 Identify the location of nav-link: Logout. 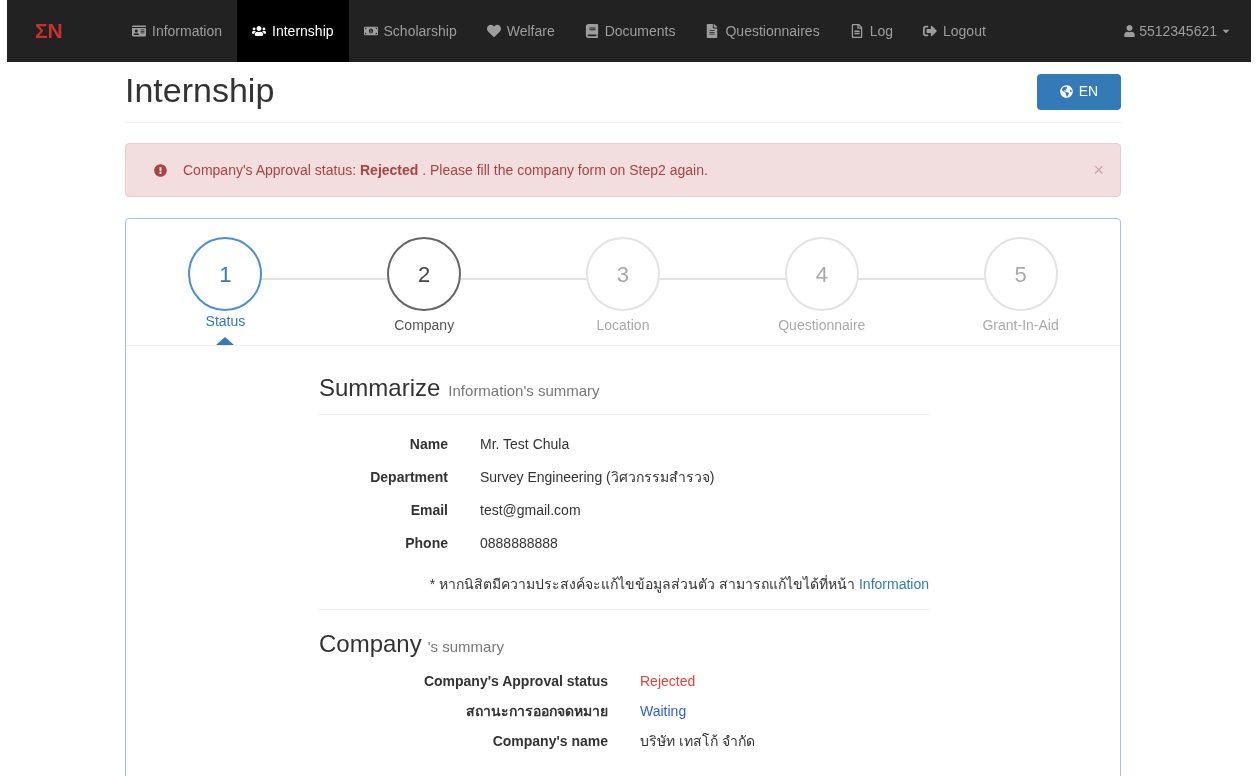
(954, 31).